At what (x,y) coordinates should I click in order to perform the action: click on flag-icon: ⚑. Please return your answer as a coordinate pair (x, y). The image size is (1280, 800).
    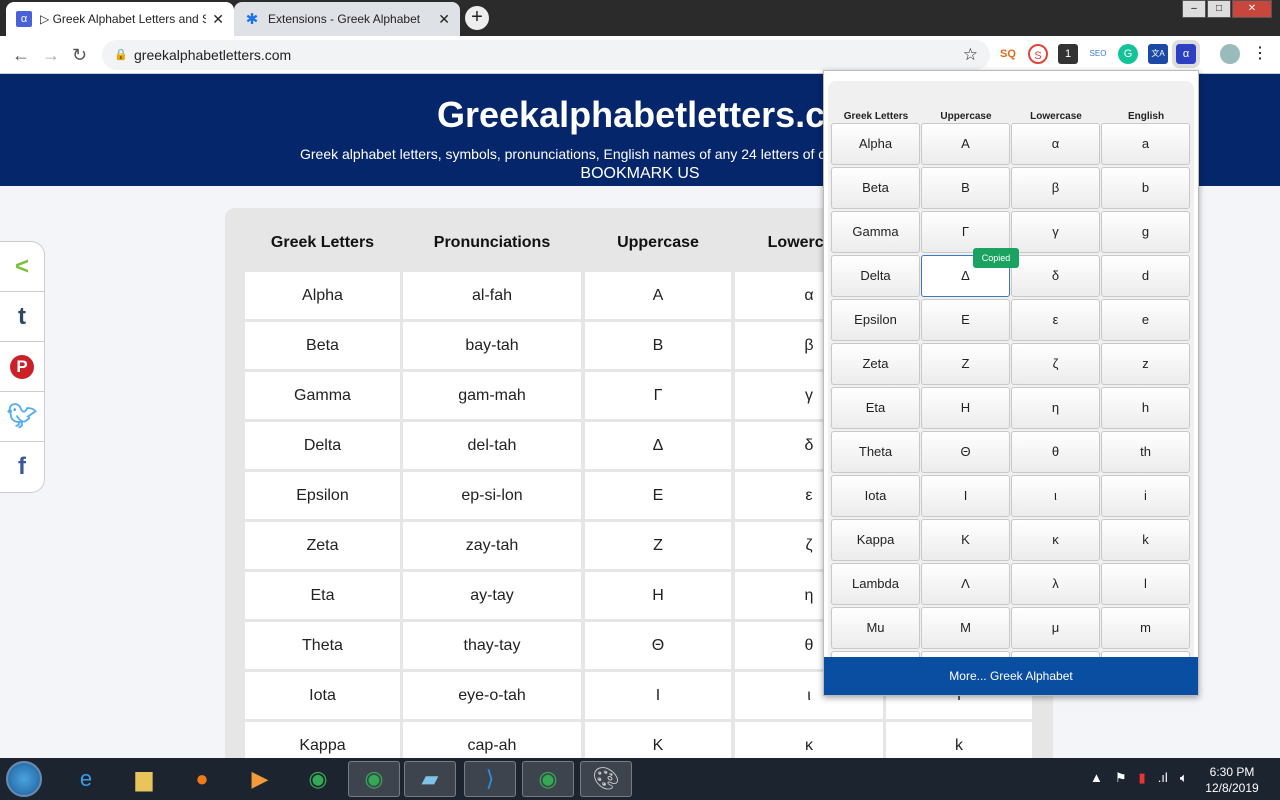
    Looking at the image, I should click on (1121, 778).